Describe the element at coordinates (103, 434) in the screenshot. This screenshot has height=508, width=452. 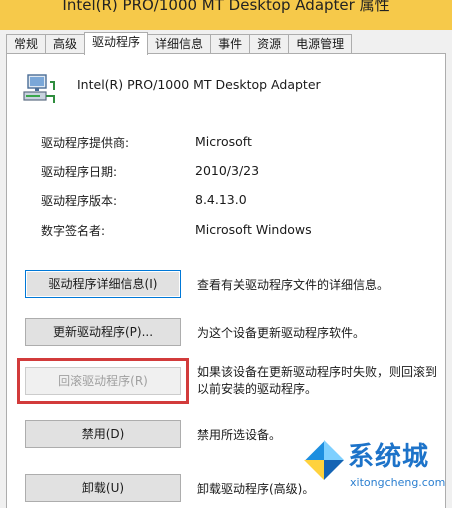
I see `disable-device-button: 禁用(D)` at that location.